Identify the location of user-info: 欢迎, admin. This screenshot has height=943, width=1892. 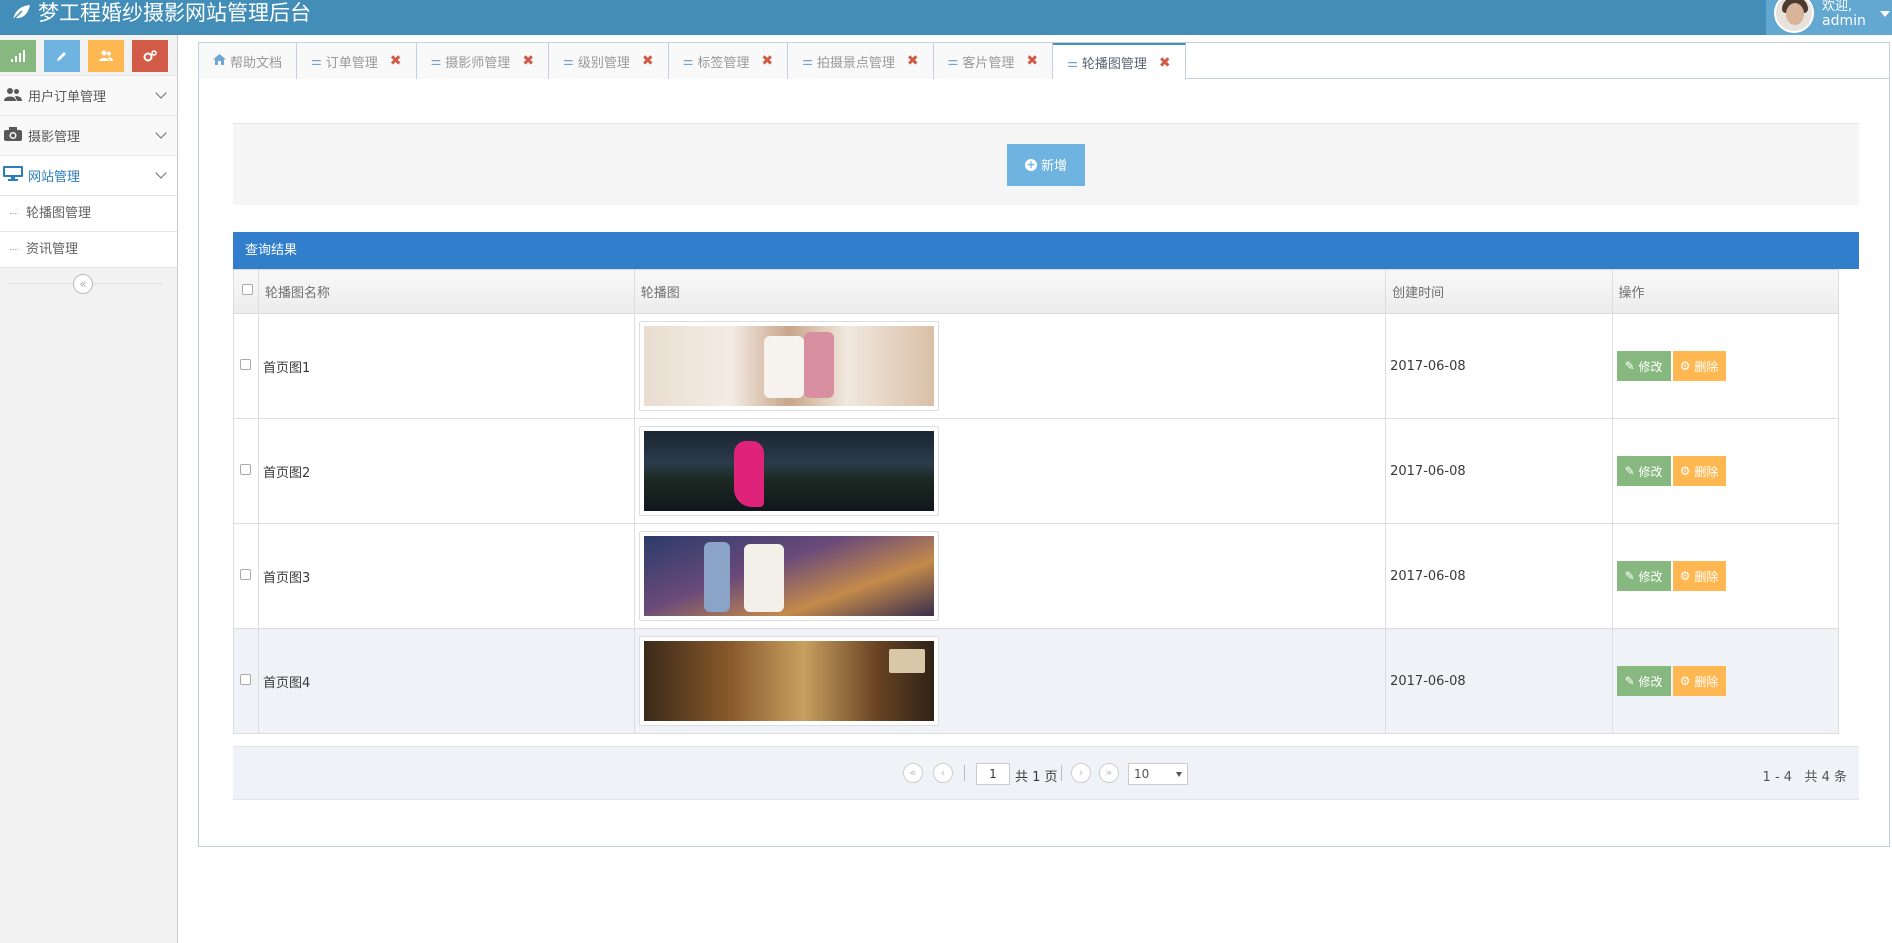
(1844, 14).